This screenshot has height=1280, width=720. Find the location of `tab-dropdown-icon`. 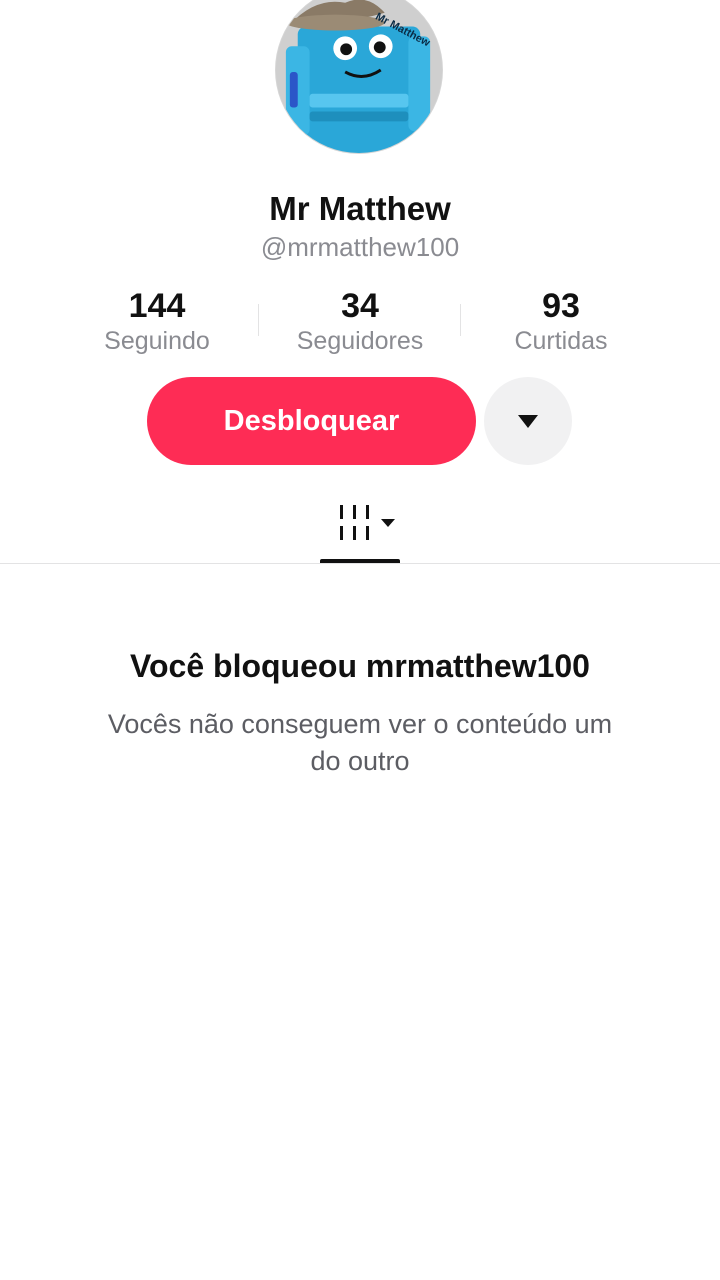

tab-dropdown-icon is located at coordinates (388, 523).